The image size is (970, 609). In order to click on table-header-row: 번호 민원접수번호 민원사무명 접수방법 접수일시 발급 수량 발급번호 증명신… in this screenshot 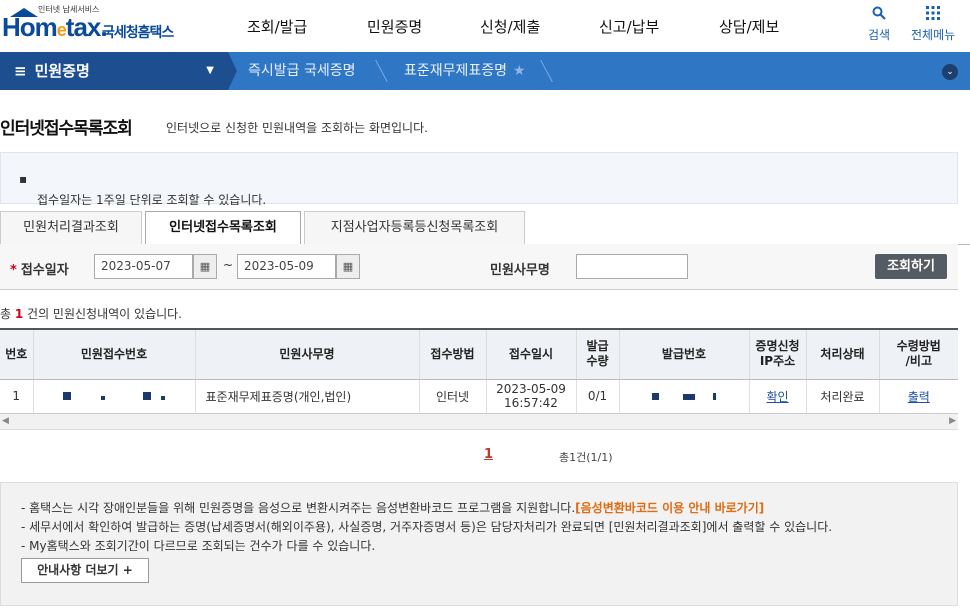, I will do `click(479, 354)`.